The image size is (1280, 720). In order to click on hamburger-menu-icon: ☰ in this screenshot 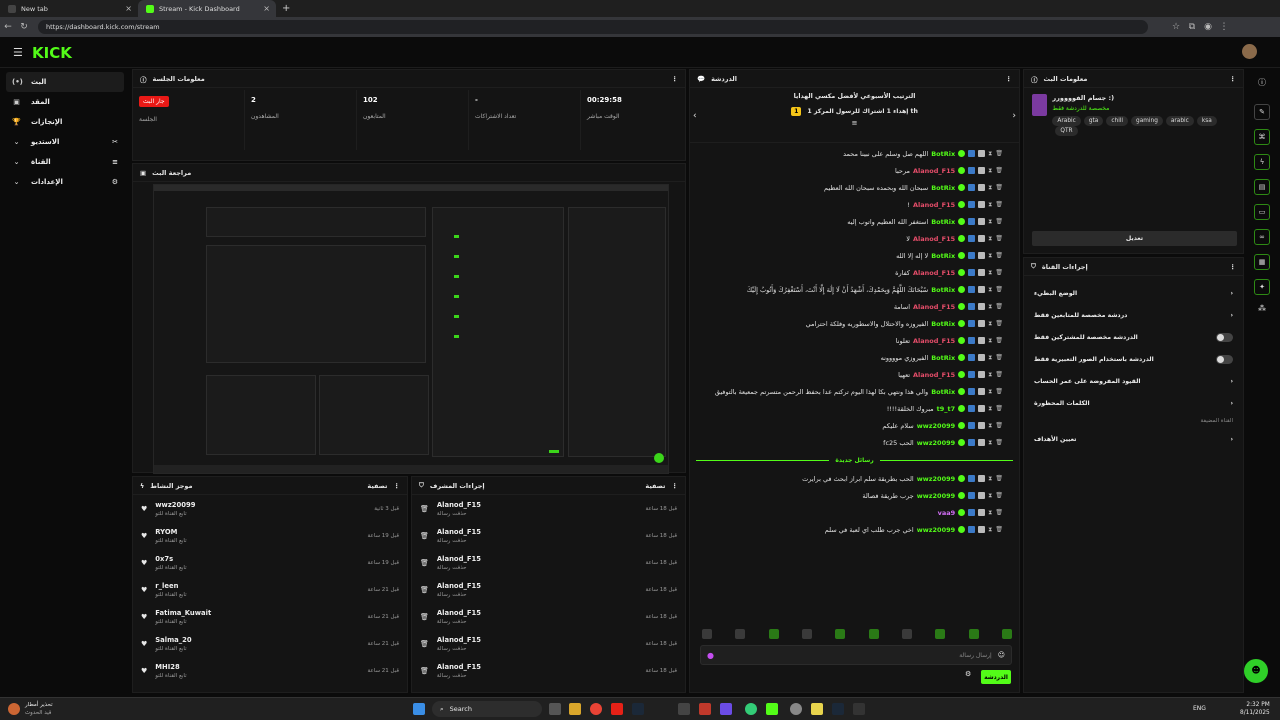, I will do `click(18, 52)`.